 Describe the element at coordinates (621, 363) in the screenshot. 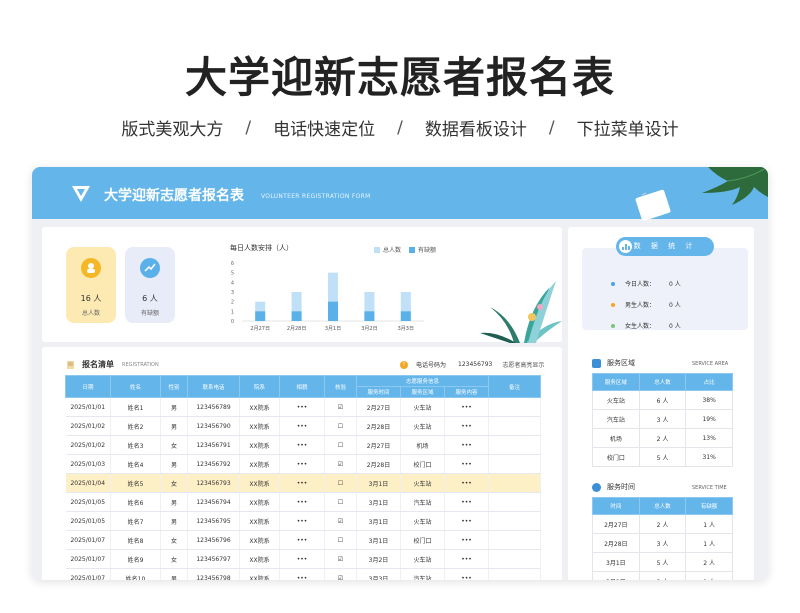

I see `service-area-label: 服务区域` at that location.